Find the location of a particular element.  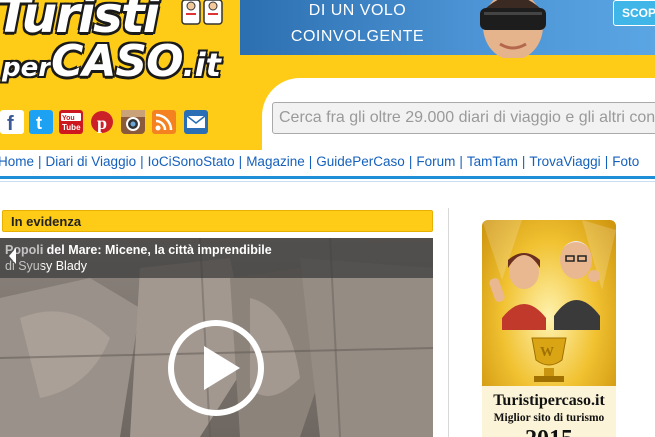

svg-text: You is located at coordinates (68, 118).